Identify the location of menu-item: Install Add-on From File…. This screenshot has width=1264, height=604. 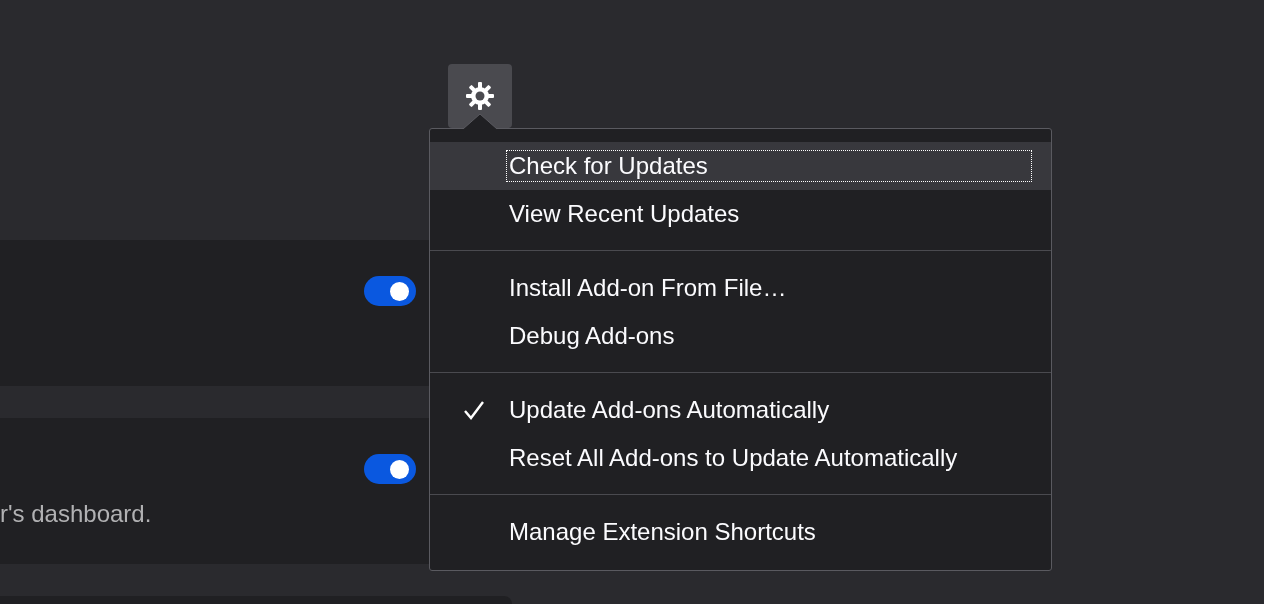
(740, 288).